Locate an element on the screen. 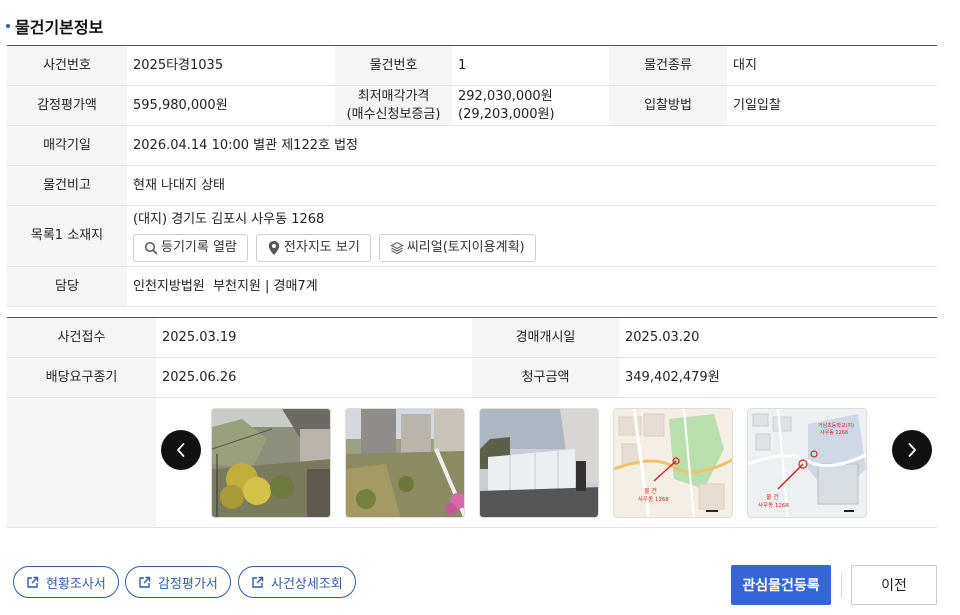 This screenshot has width=960, height=615. bid-method-label: 입찰방법 is located at coordinates (668, 105).